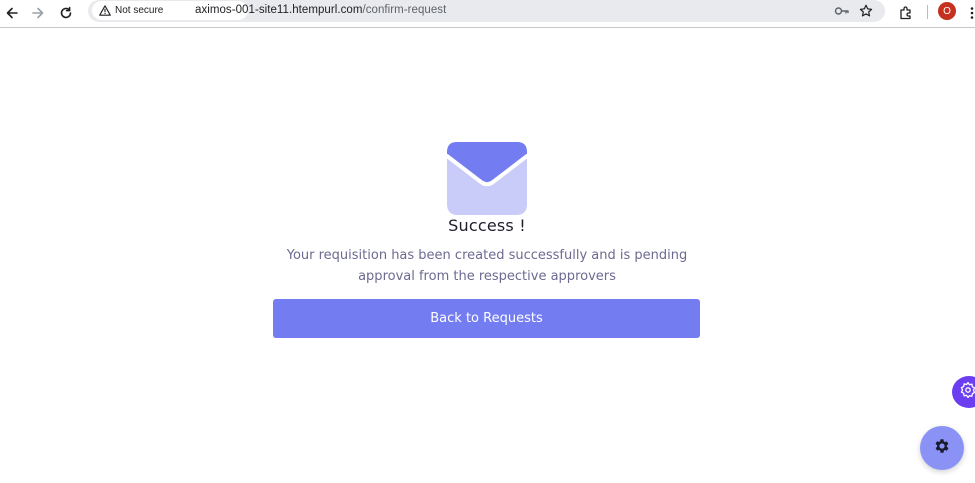 Image resolution: width=975 pixels, height=483 pixels. Describe the element at coordinates (279, 10) in the screenshot. I see `url-host: aximos-001-site11.htempurl.com` at that location.